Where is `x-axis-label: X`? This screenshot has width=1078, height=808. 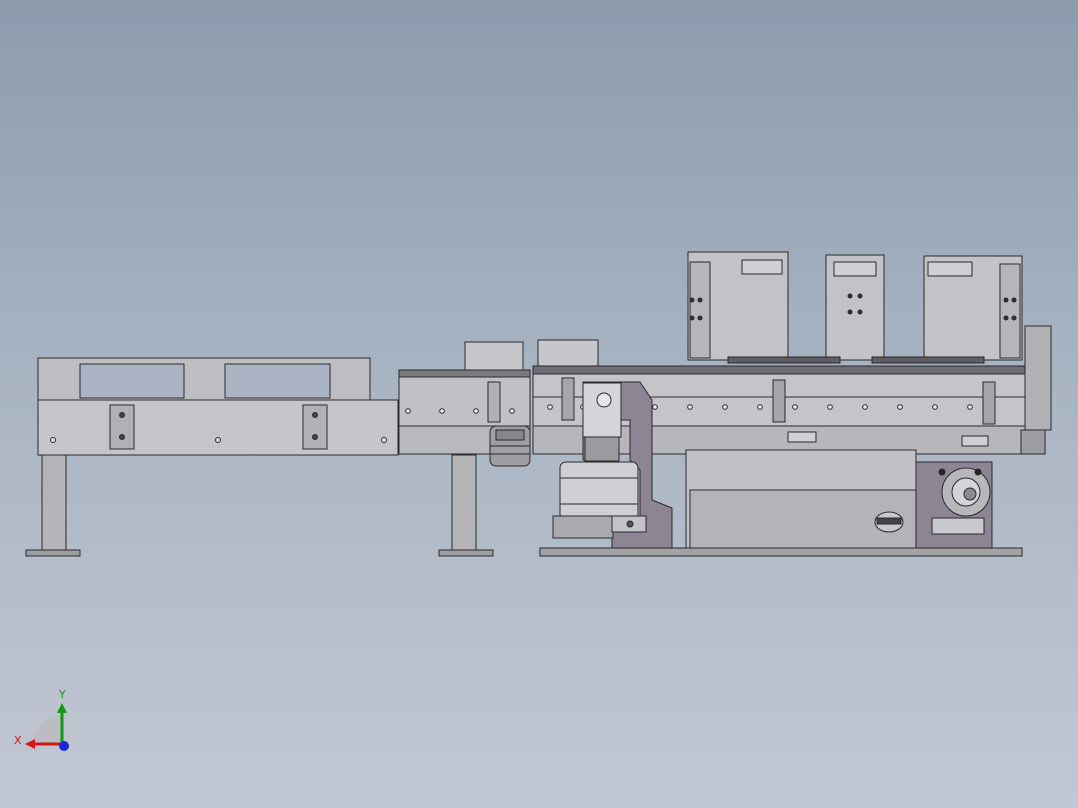
x-axis-label: X is located at coordinates (18, 740).